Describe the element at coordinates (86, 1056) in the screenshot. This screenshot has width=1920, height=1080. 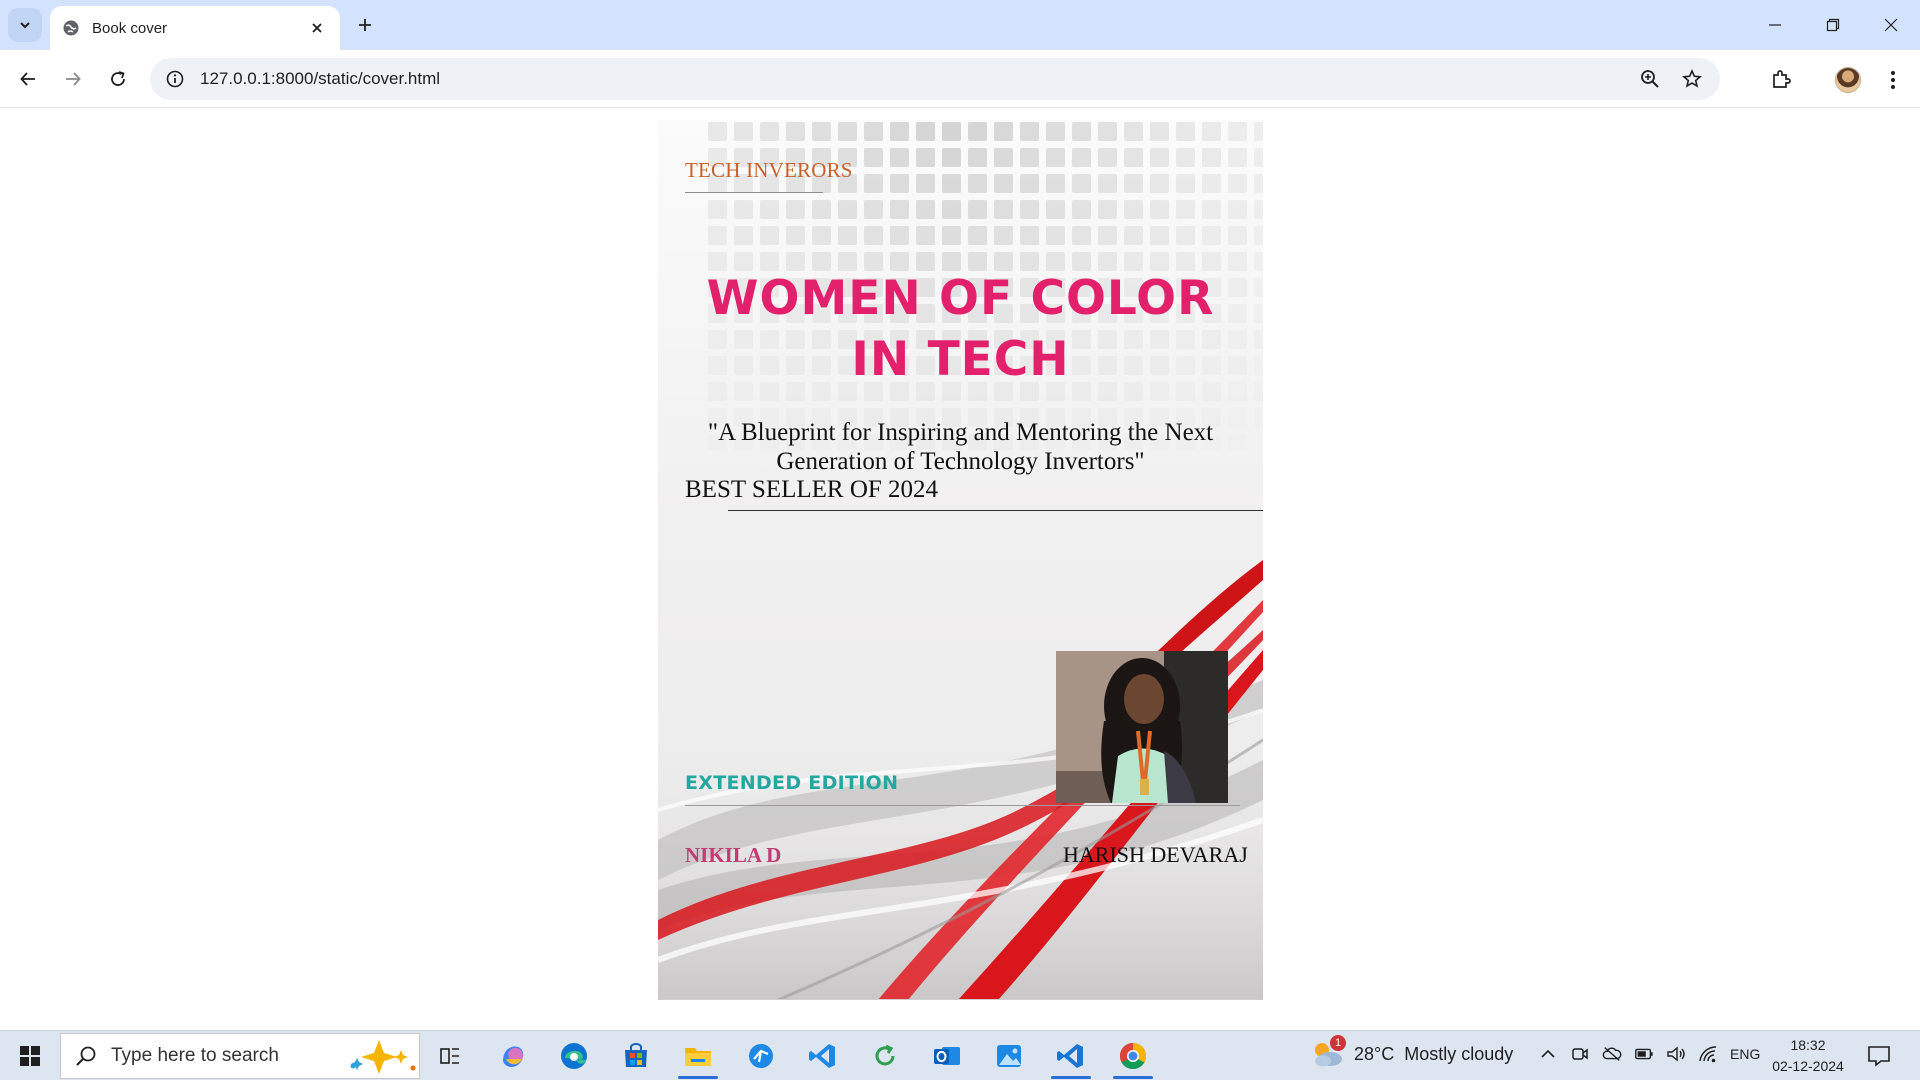
I see `search-icon` at that location.